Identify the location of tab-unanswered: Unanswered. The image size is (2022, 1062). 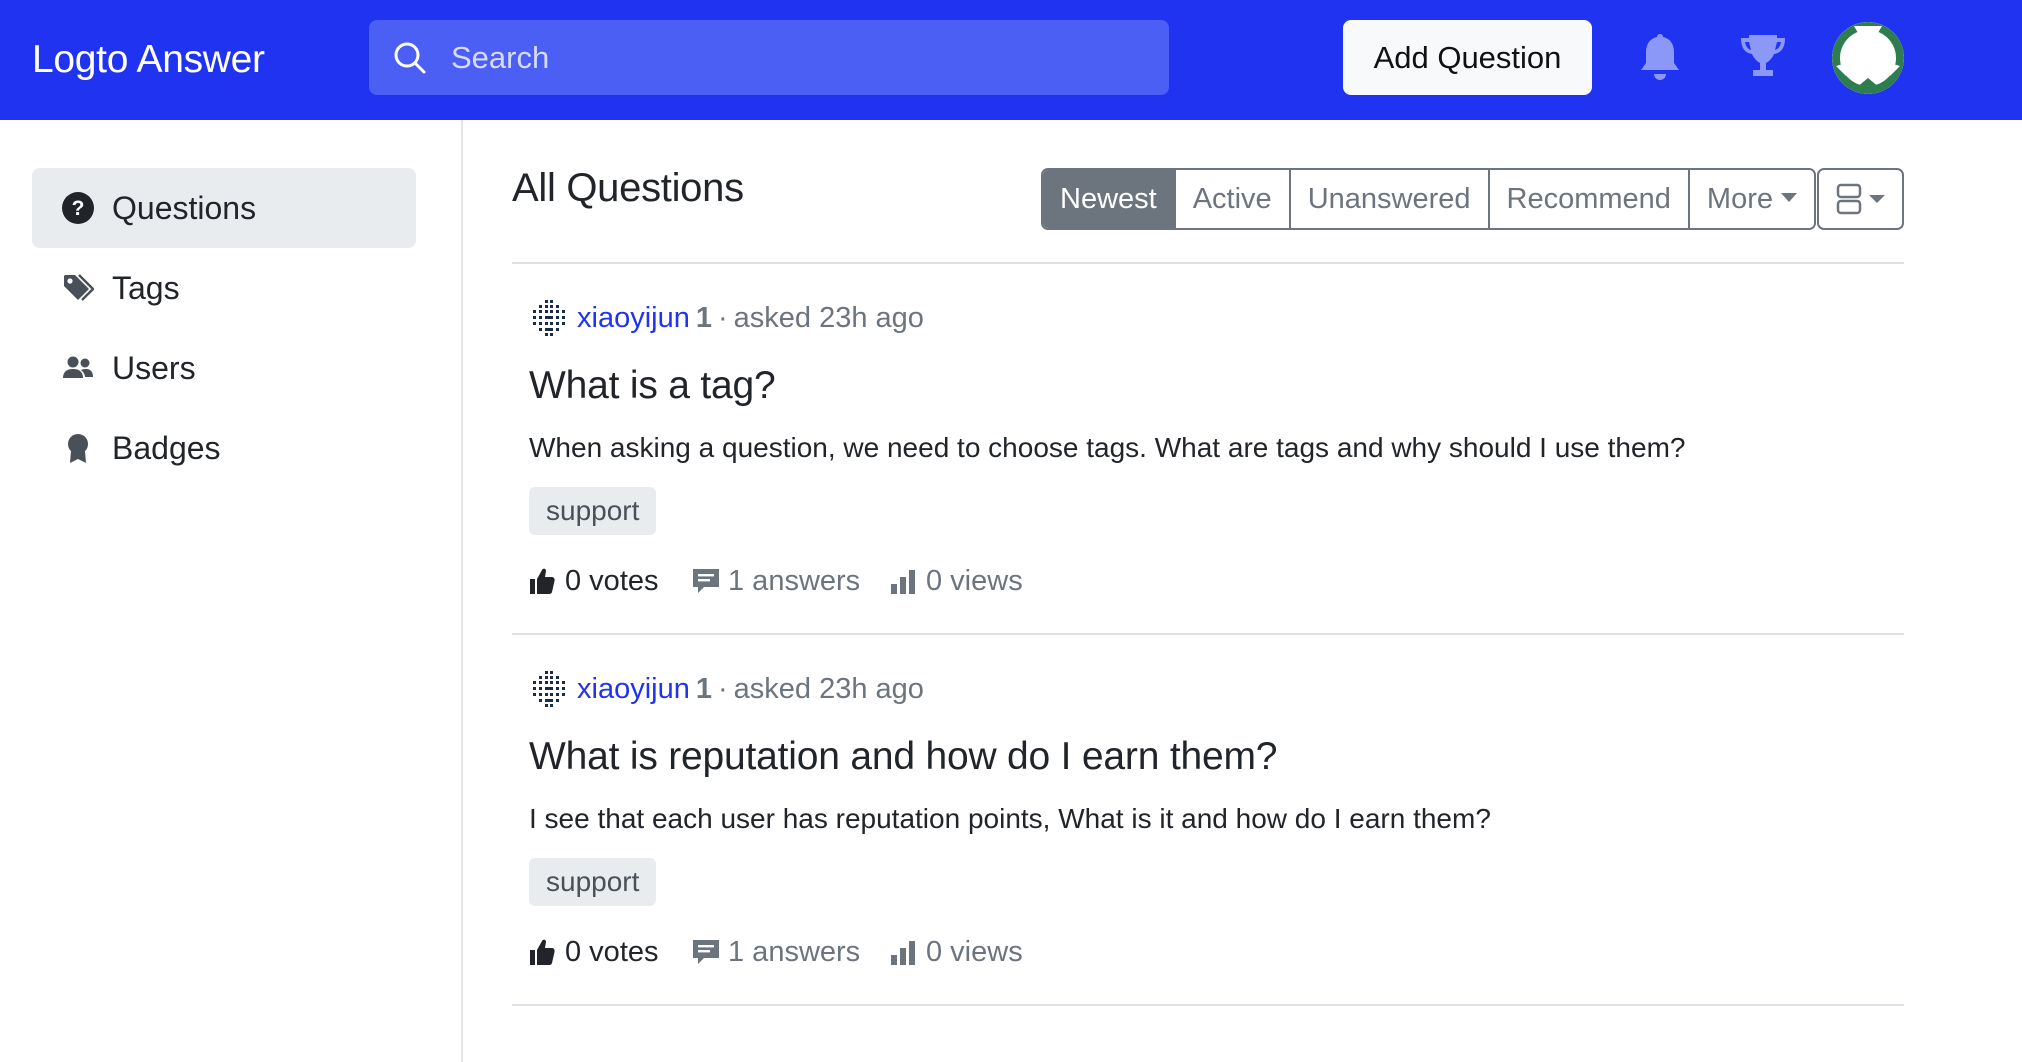
(1390, 199).